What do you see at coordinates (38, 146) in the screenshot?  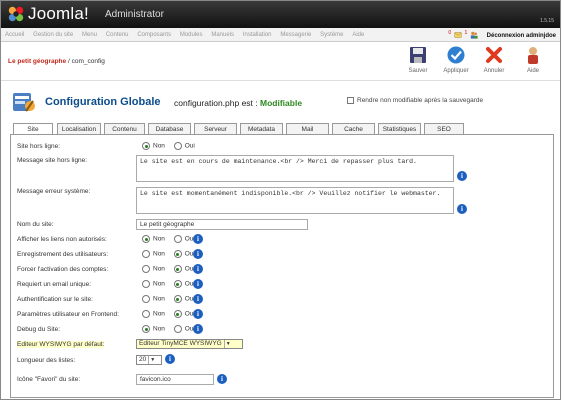 I see `offline-label: Site hors ligne:` at bounding box center [38, 146].